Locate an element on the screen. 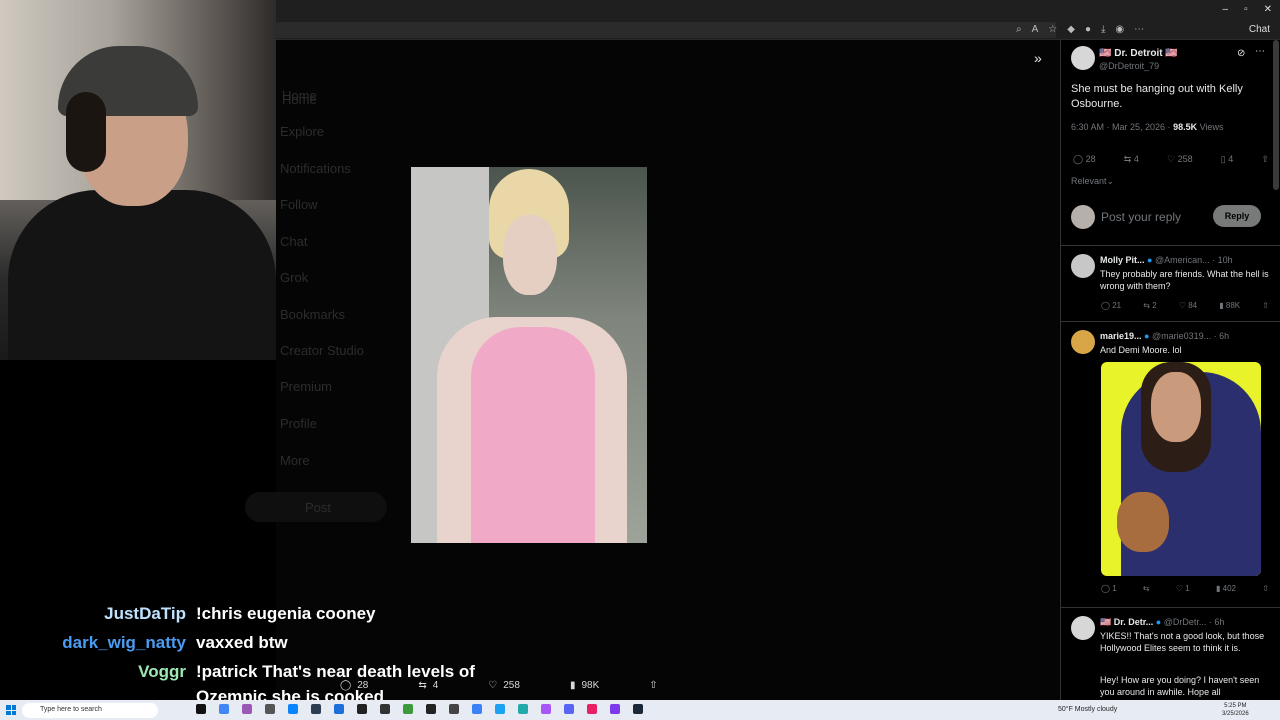 This screenshot has height=720, width=1280. minimize-button: – is located at coordinates (1226, 9).